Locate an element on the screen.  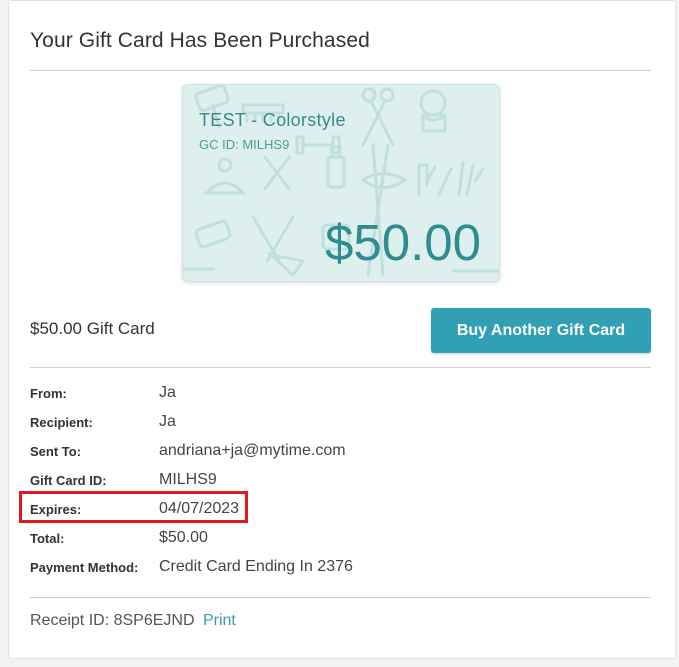
detail-label: Recipient: is located at coordinates (61, 422).